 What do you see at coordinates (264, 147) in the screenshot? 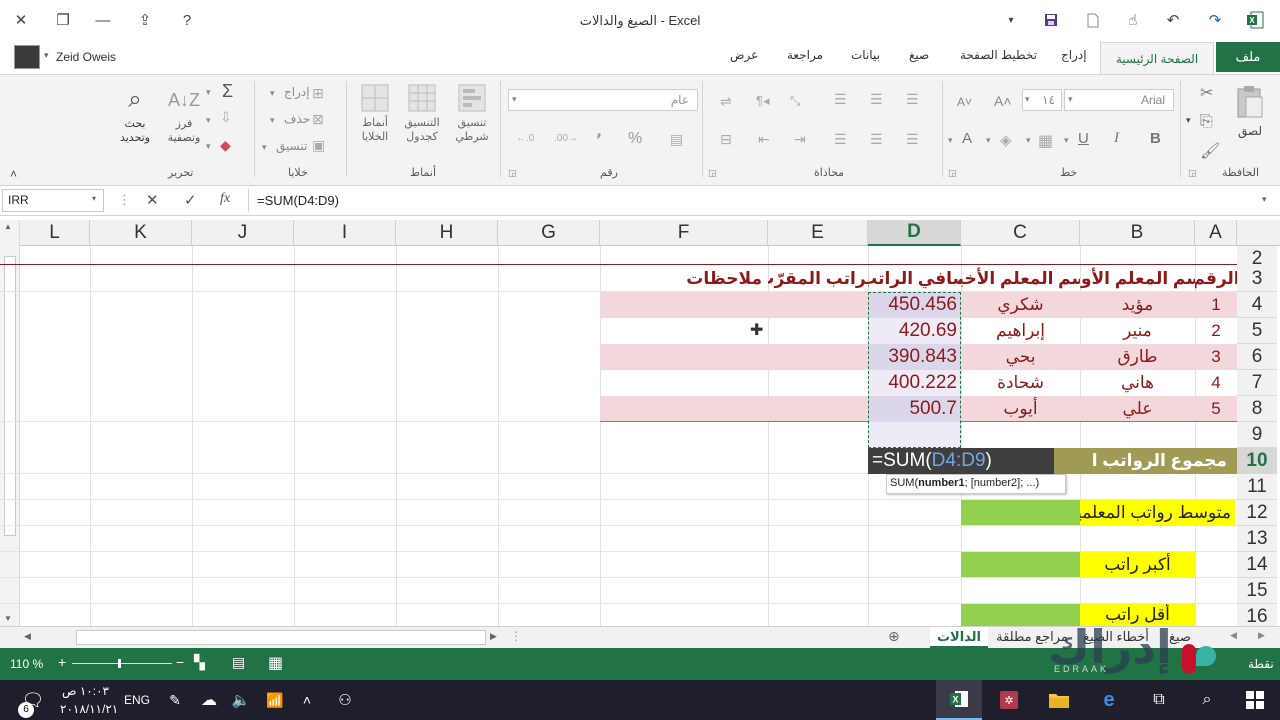
I see `format-chevron-icon: ▾` at bounding box center [264, 147].